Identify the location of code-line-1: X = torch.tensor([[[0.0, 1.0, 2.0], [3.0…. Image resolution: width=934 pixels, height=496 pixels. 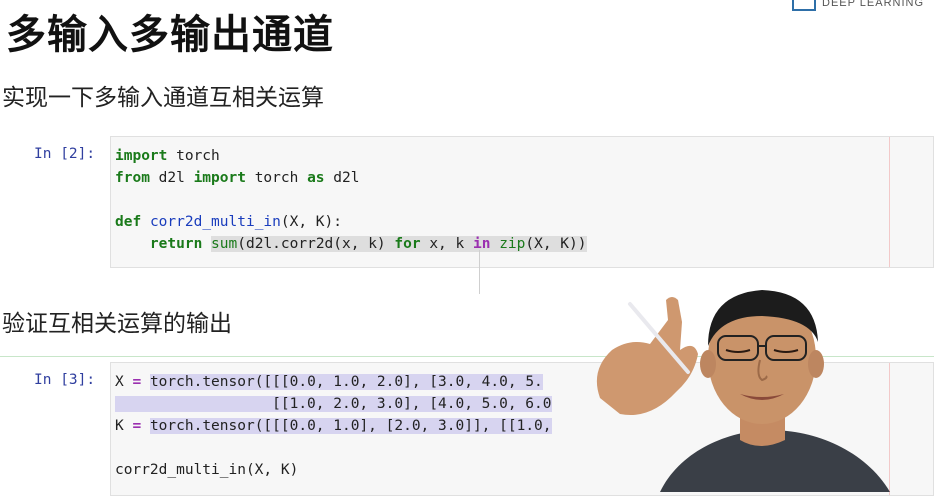
(329, 382).